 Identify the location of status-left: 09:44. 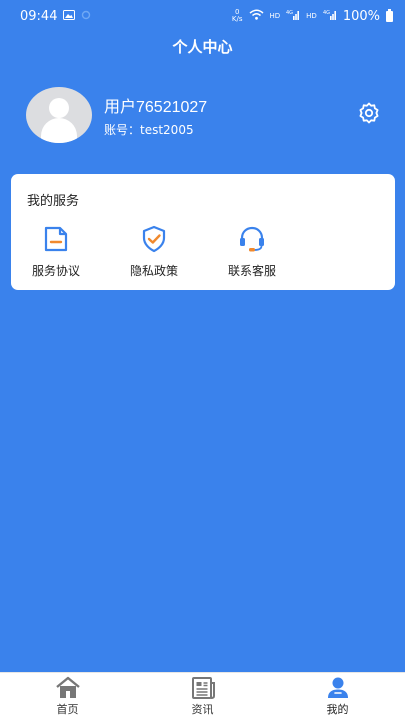
(55, 16).